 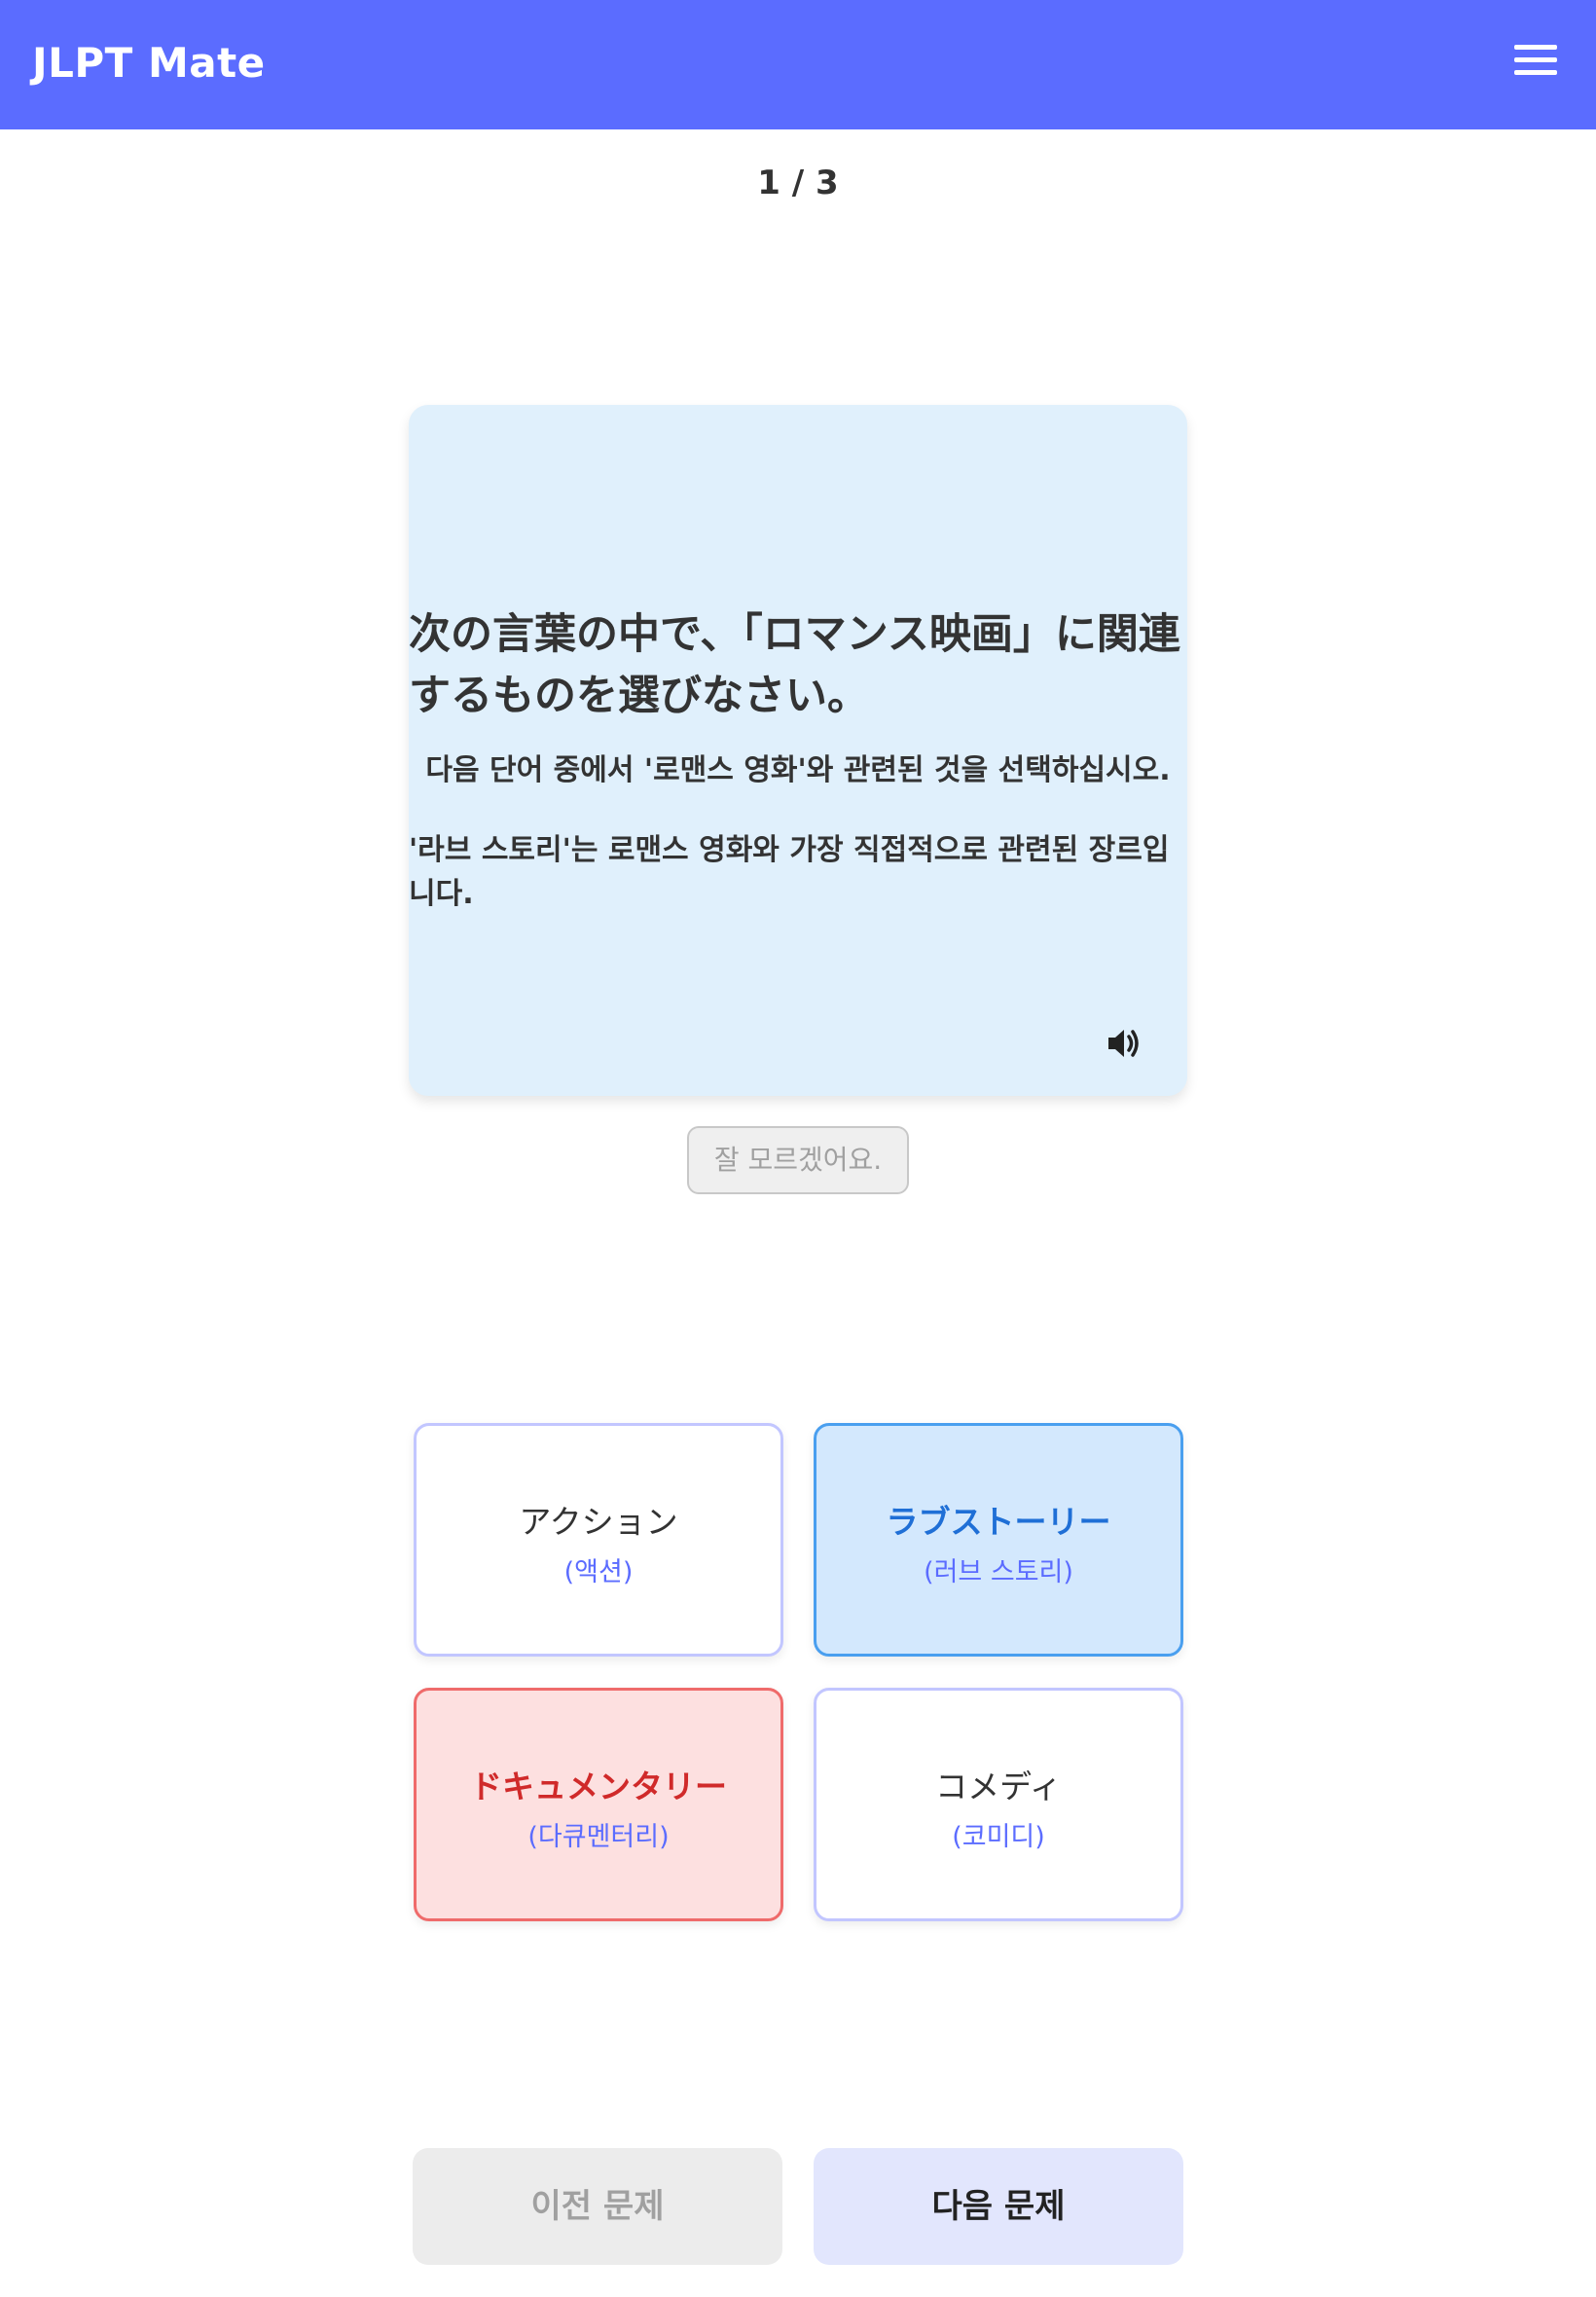 I want to click on option-korean: (코미디), so click(x=998, y=1837).